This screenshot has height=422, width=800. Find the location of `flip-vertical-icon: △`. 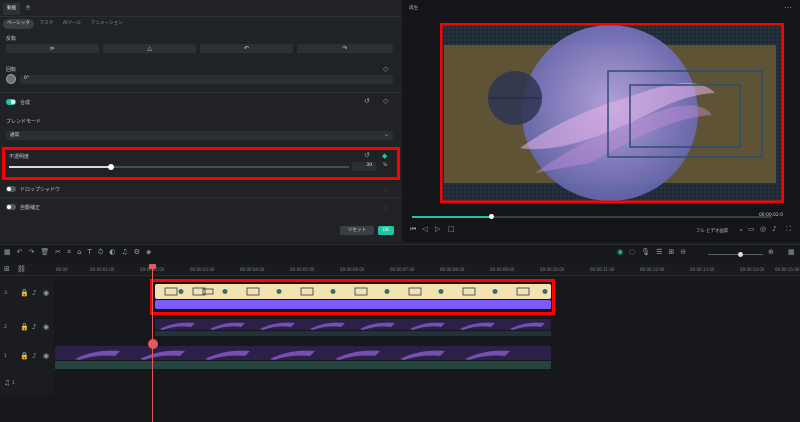

flip-vertical-icon: △ is located at coordinates (149, 48).